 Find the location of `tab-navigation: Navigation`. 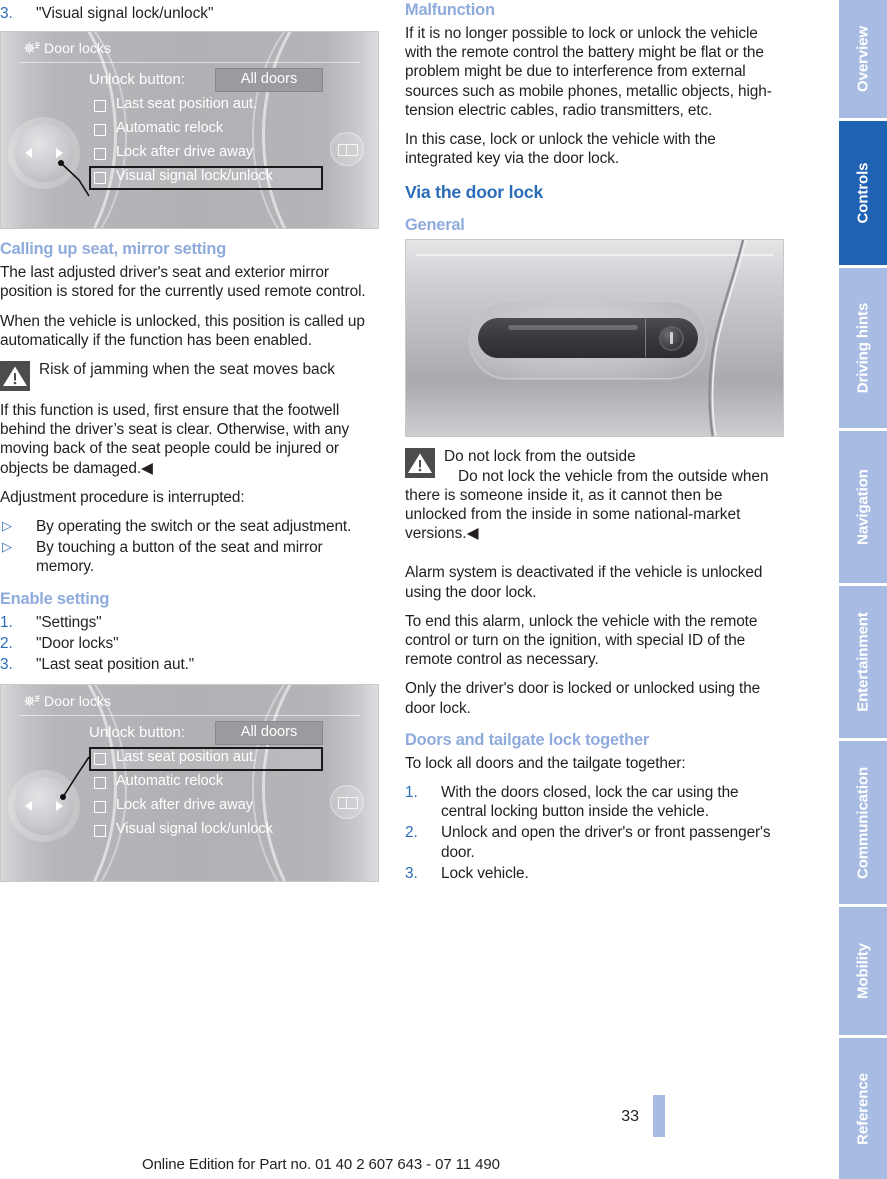

tab-navigation: Navigation is located at coordinates (863, 507).